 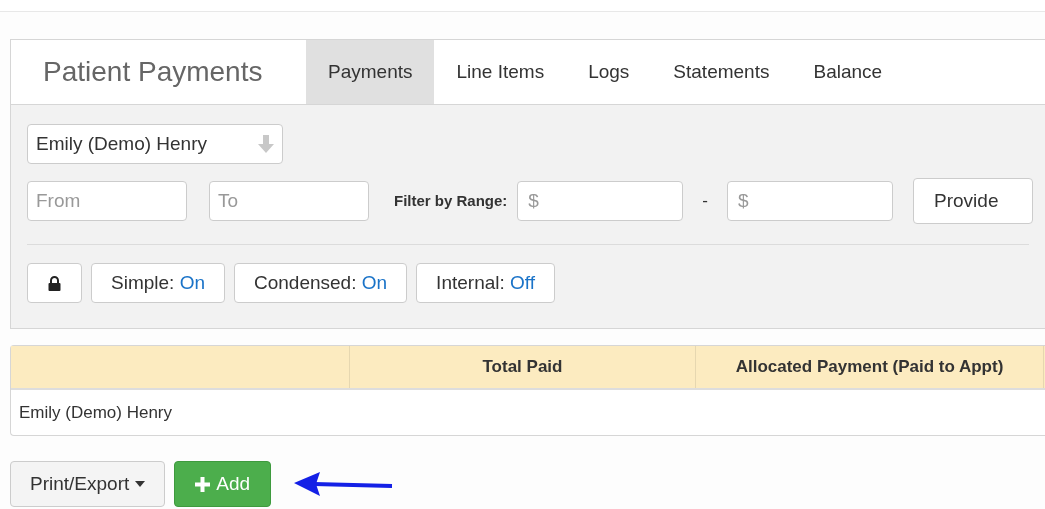 I want to click on max-amount-field: $, so click(x=810, y=201).